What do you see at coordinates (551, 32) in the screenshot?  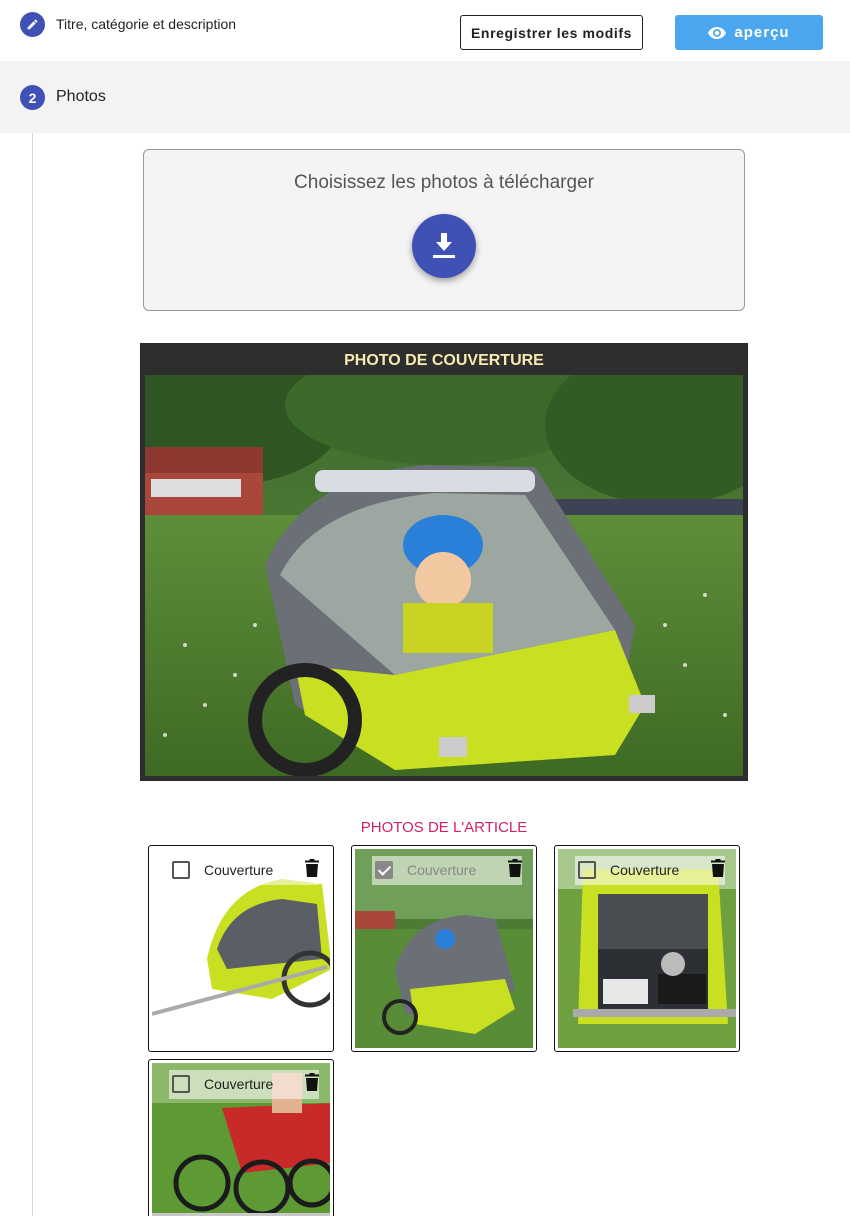 I see `save-changes-button: Enregistrer les modifs` at bounding box center [551, 32].